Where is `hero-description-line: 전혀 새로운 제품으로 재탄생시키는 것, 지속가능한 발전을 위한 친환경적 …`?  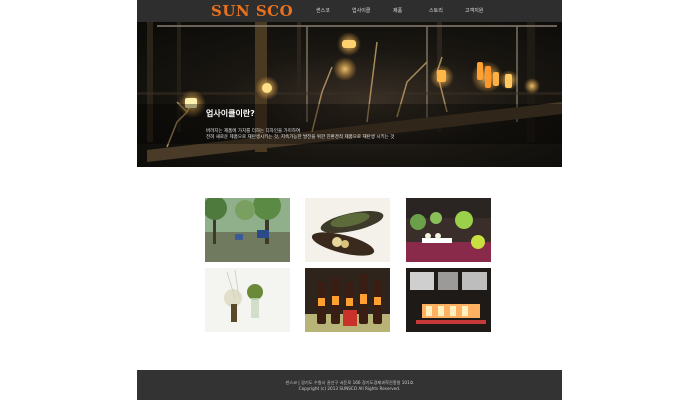 hero-description-line: 전혀 새로운 제품으로 재탄생시키는 것, 지속가능한 발전을 위한 친환경적 … is located at coordinates (300, 137).